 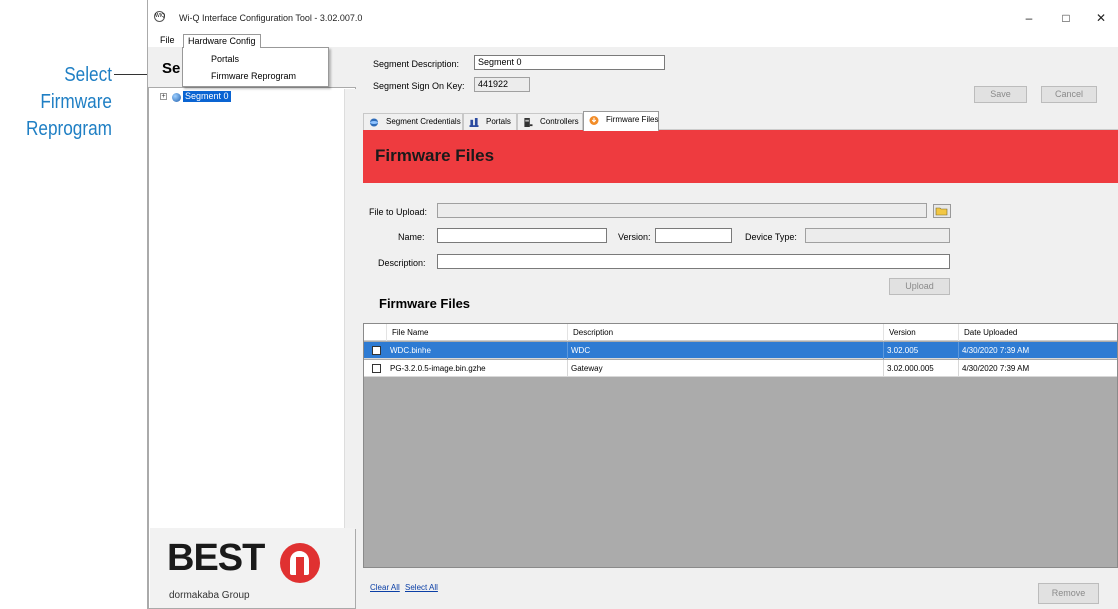 I want to click on minimize-button: –, so click(x=1029, y=18).